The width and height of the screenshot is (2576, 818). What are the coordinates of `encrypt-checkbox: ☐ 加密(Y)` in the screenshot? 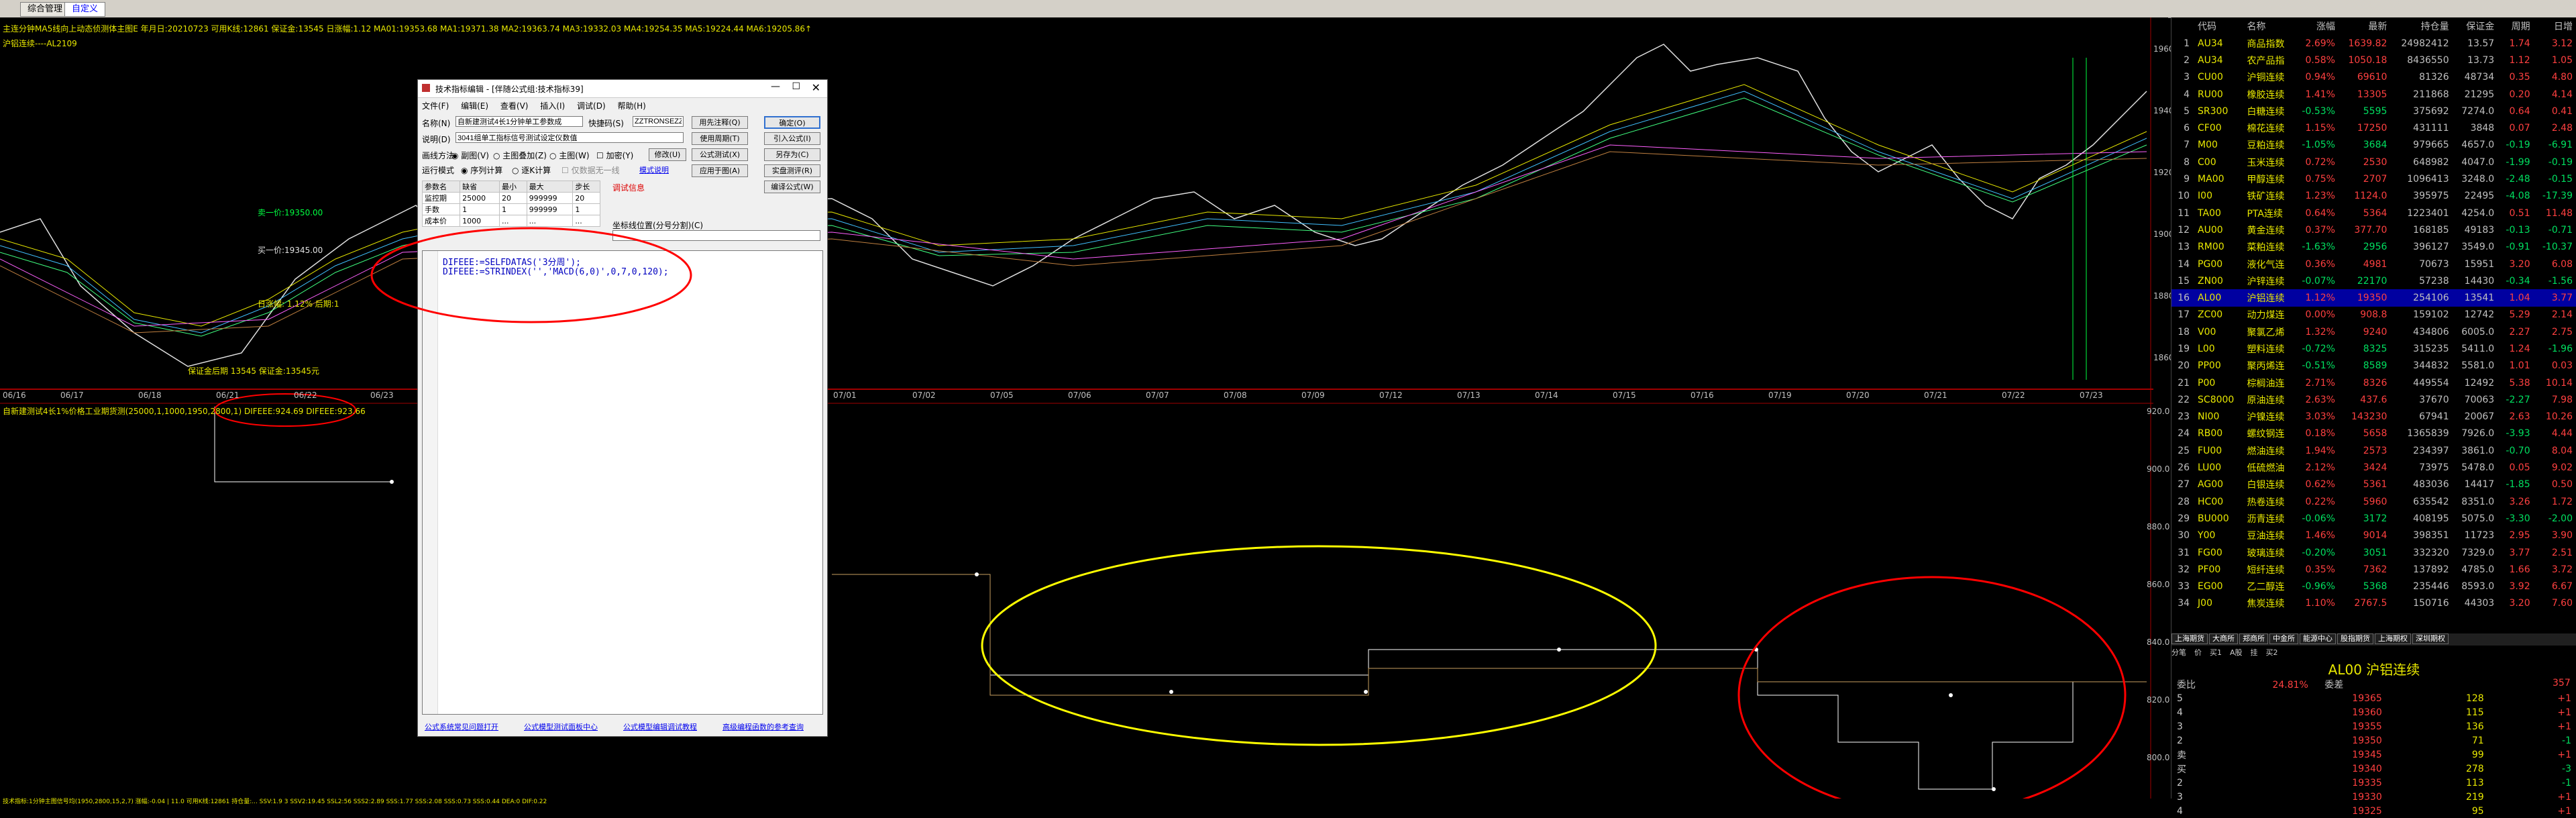 It's located at (614, 155).